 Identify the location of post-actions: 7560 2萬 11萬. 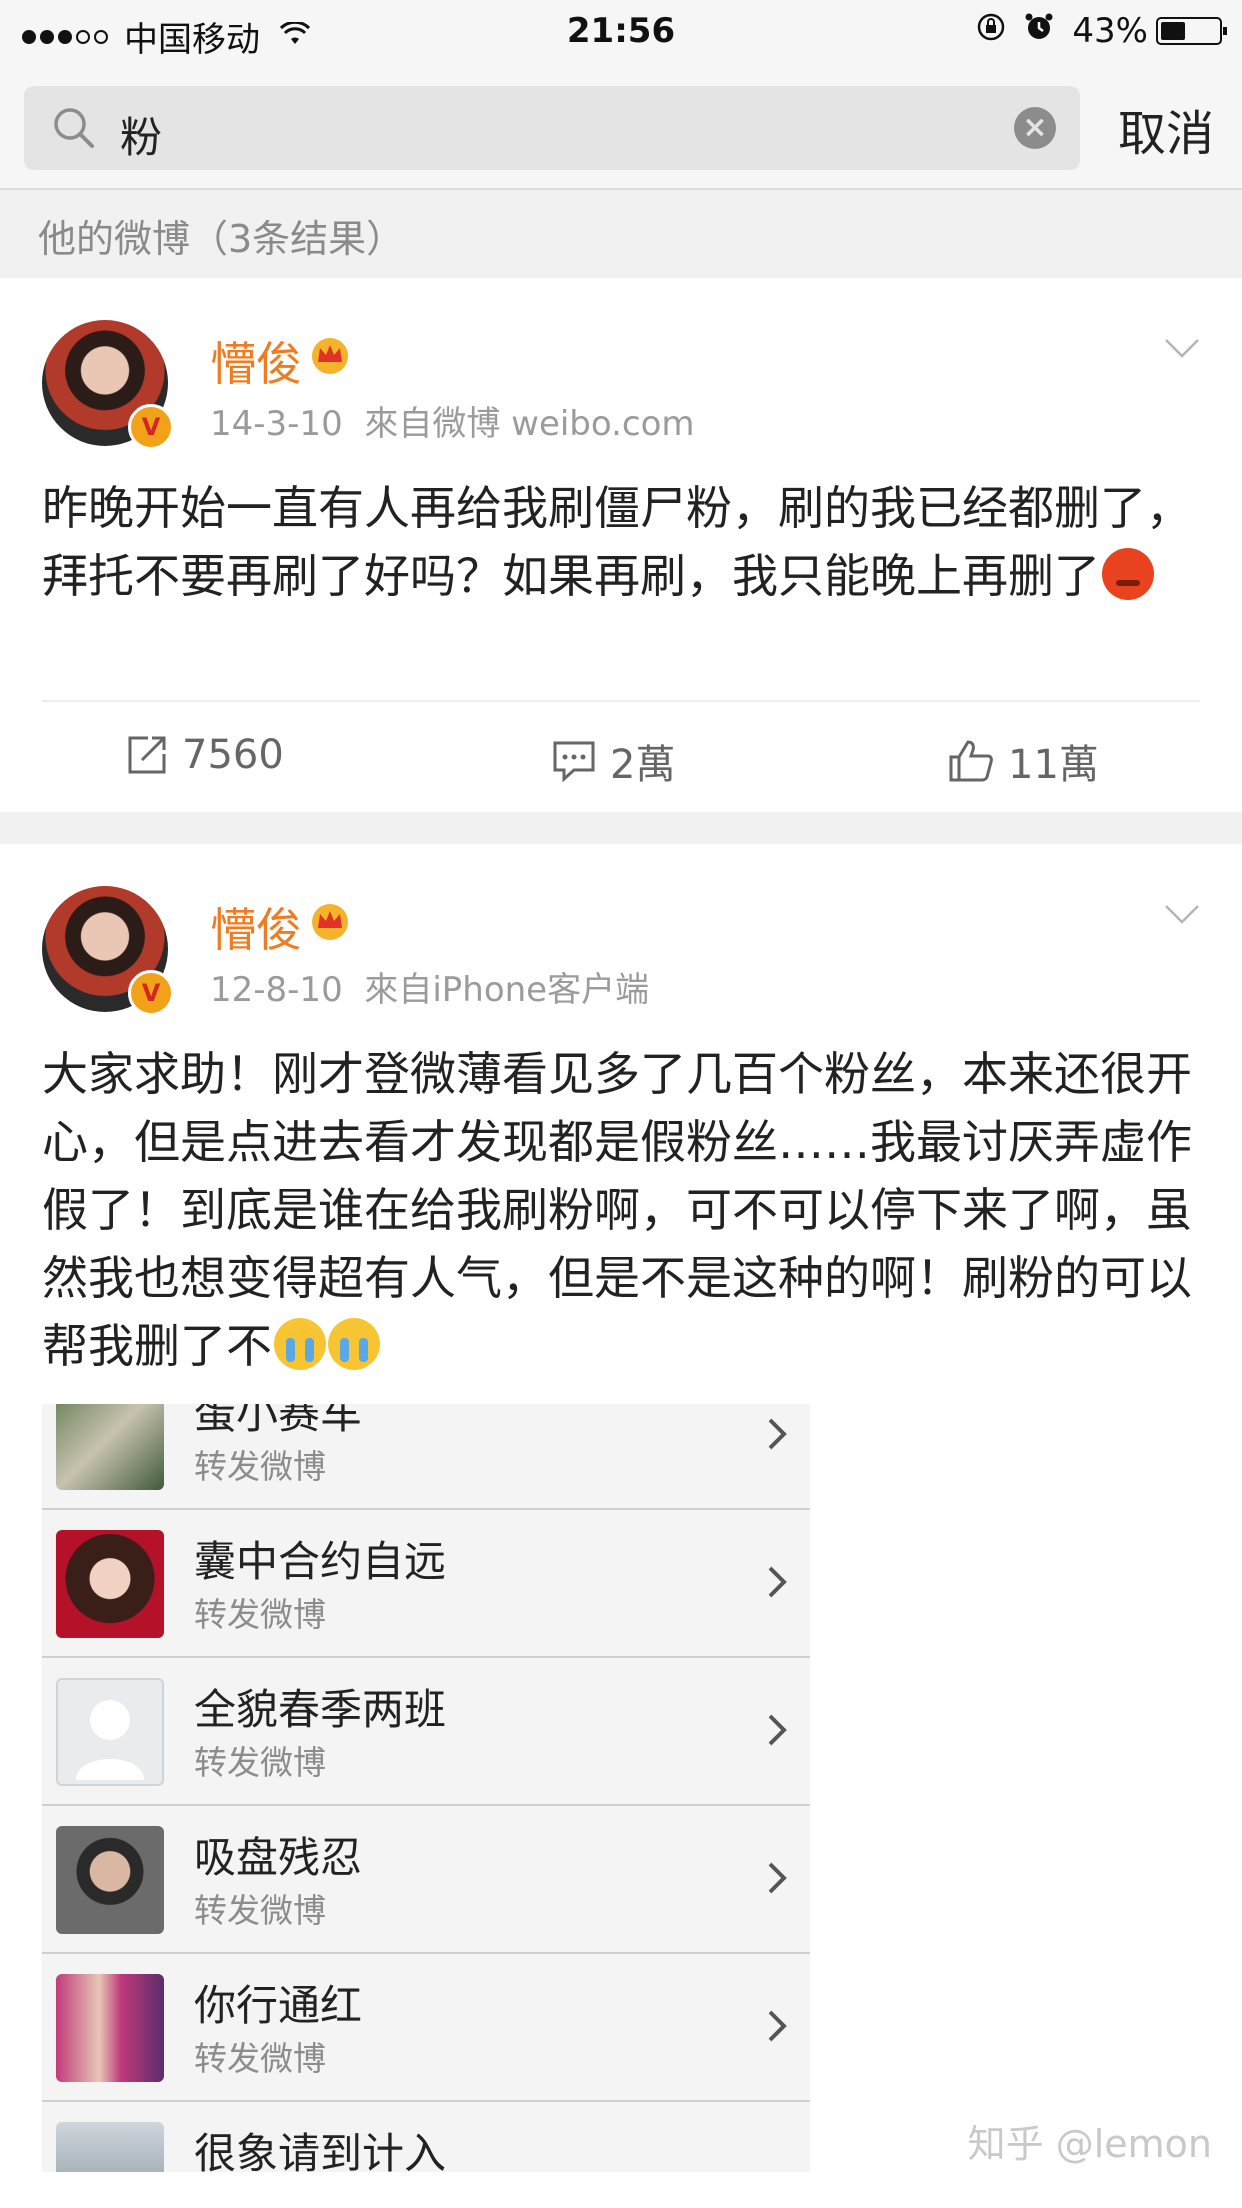
(621, 760).